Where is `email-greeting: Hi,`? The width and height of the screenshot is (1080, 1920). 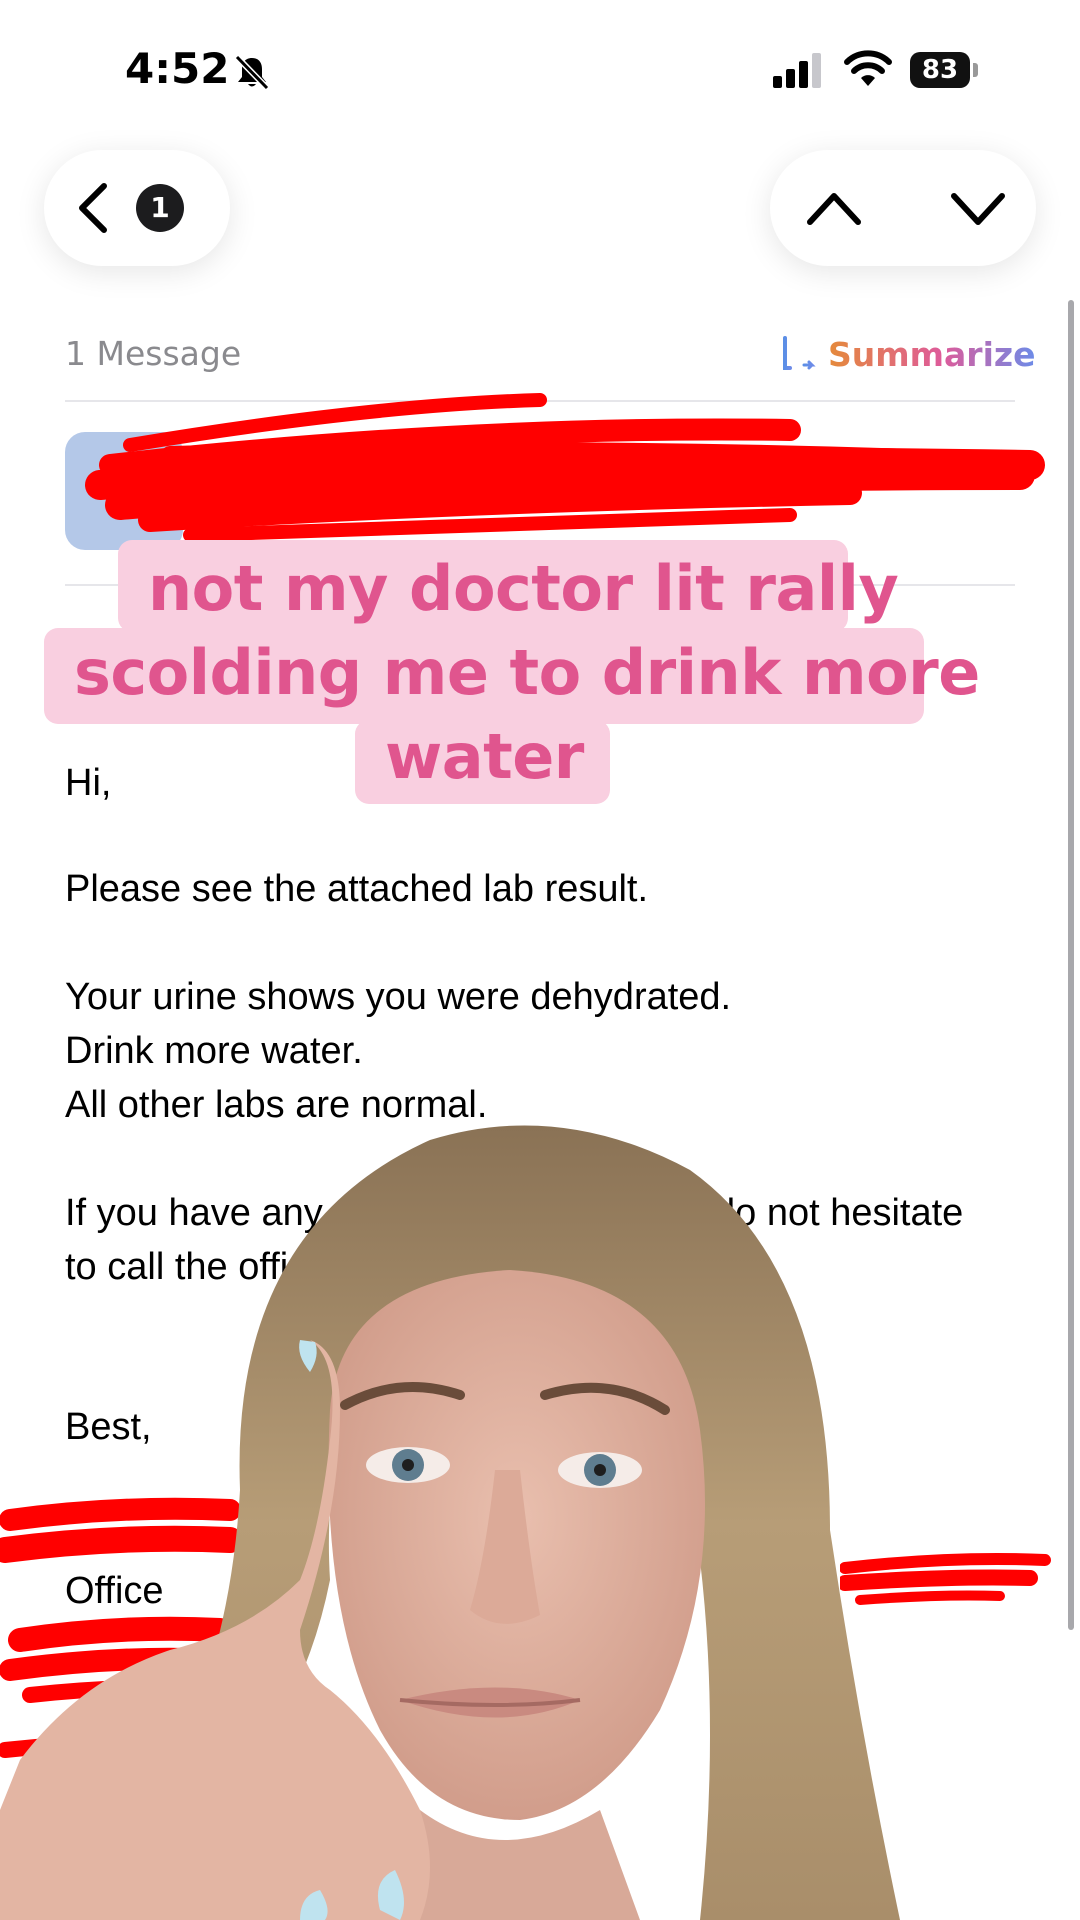
email-greeting: Hi, is located at coordinates (88, 783).